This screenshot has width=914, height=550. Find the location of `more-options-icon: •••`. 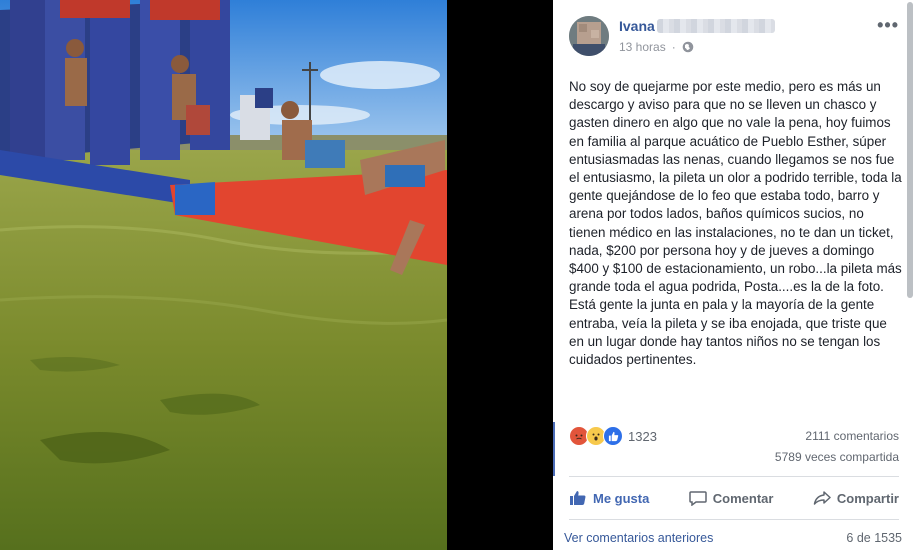

more-options-icon: ••• is located at coordinates (888, 25).